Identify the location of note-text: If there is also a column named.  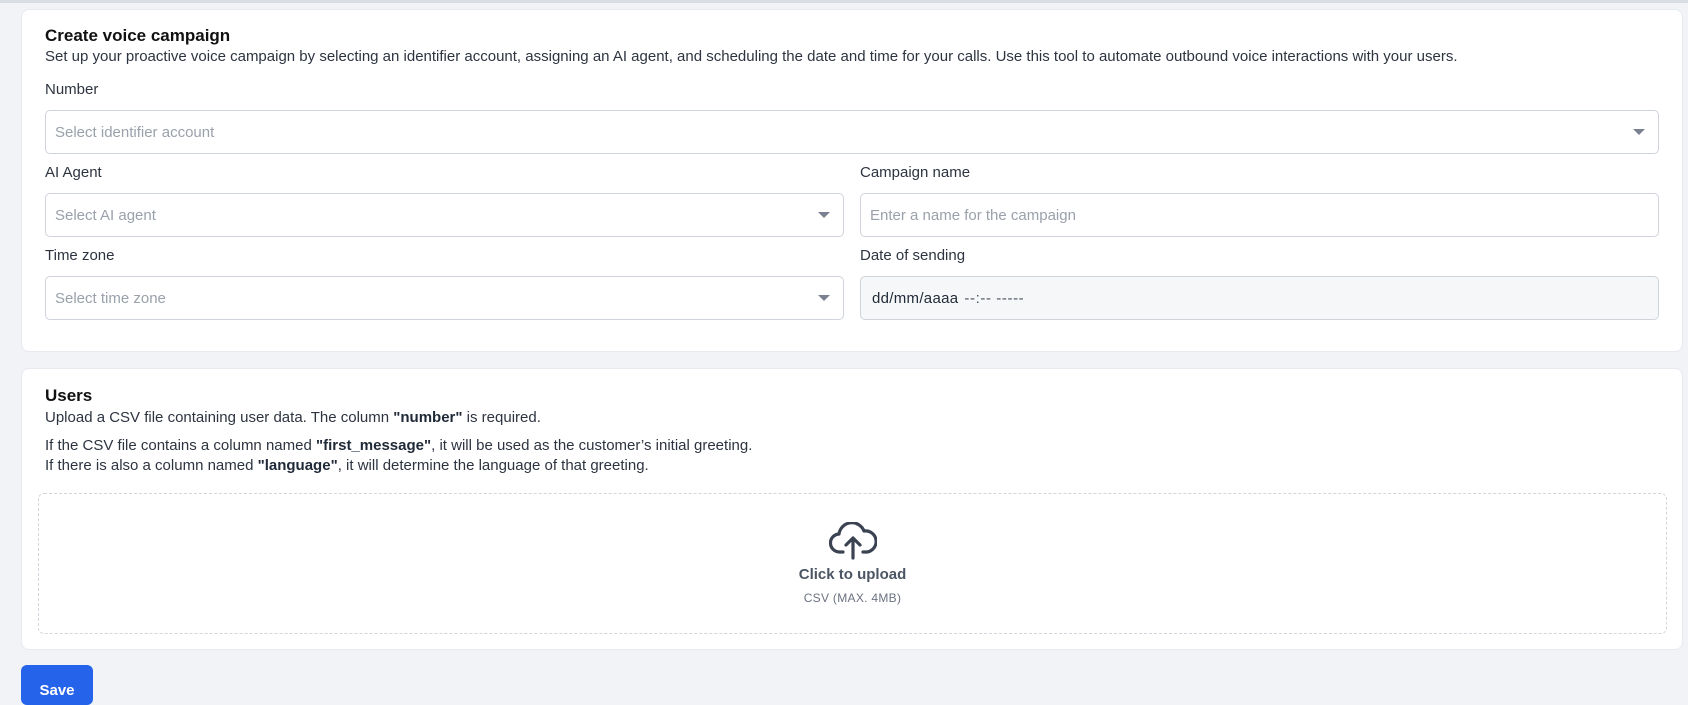
(151, 465).